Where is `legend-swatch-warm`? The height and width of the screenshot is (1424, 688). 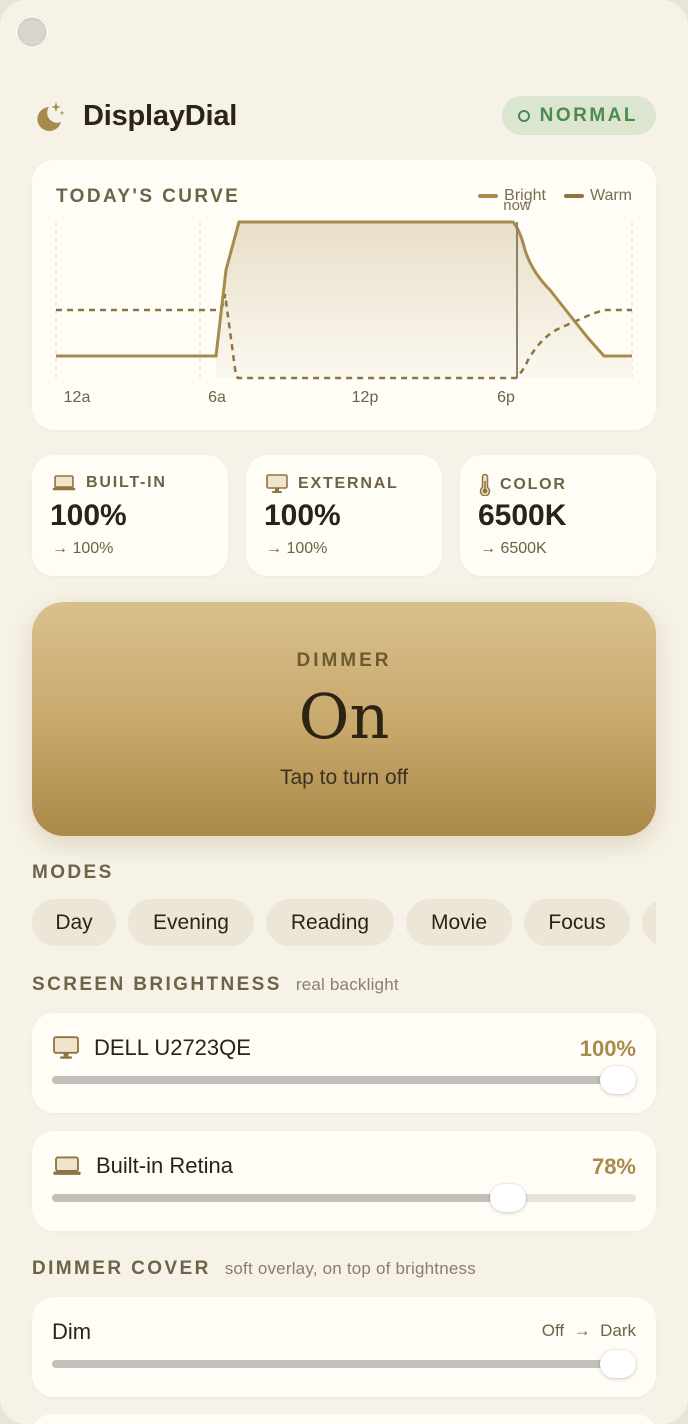 legend-swatch-warm is located at coordinates (573, 196).